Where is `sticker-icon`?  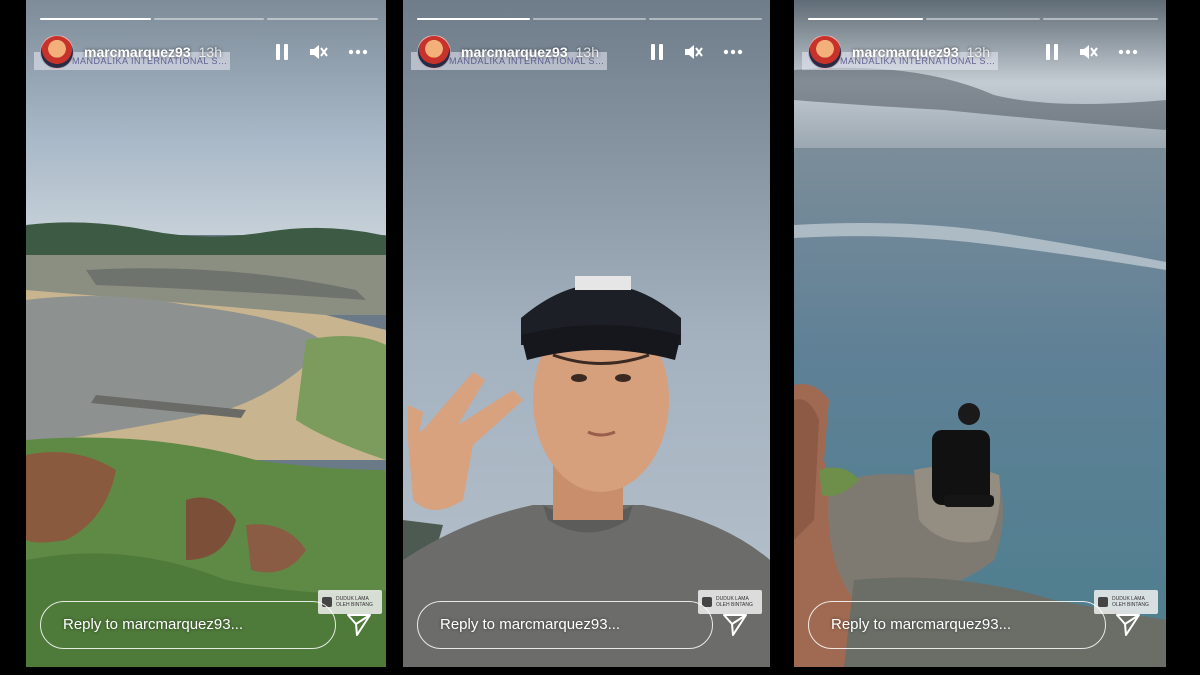
sticker-icon is located at coordinates (1103, 602).